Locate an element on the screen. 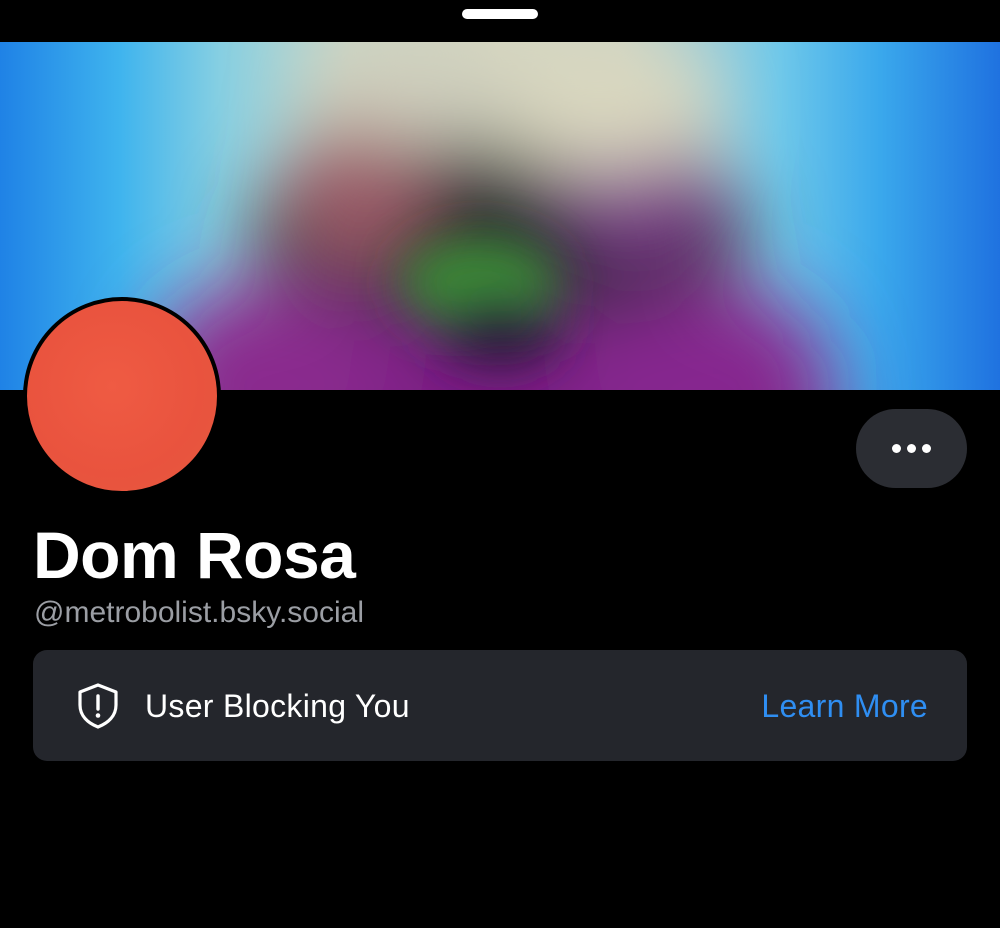 The image size is (1000, 928). more-options-button is located at coordinates (911, 448).